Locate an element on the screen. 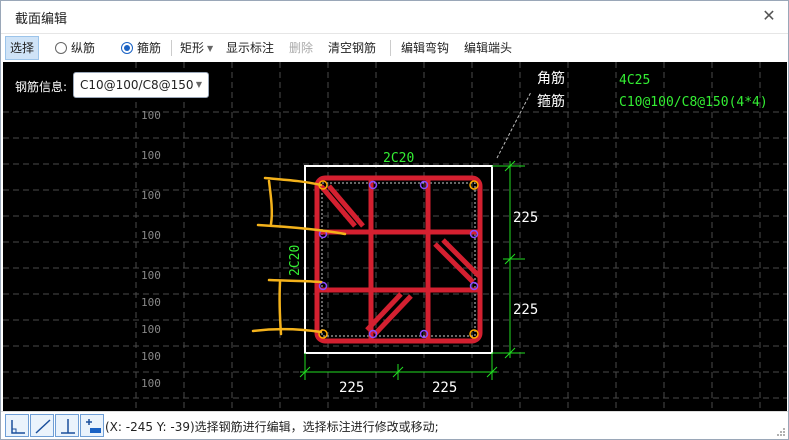 The width and height of the screenshot is (789, 440). radio-selected-icon is located at coordinates (127, 48).